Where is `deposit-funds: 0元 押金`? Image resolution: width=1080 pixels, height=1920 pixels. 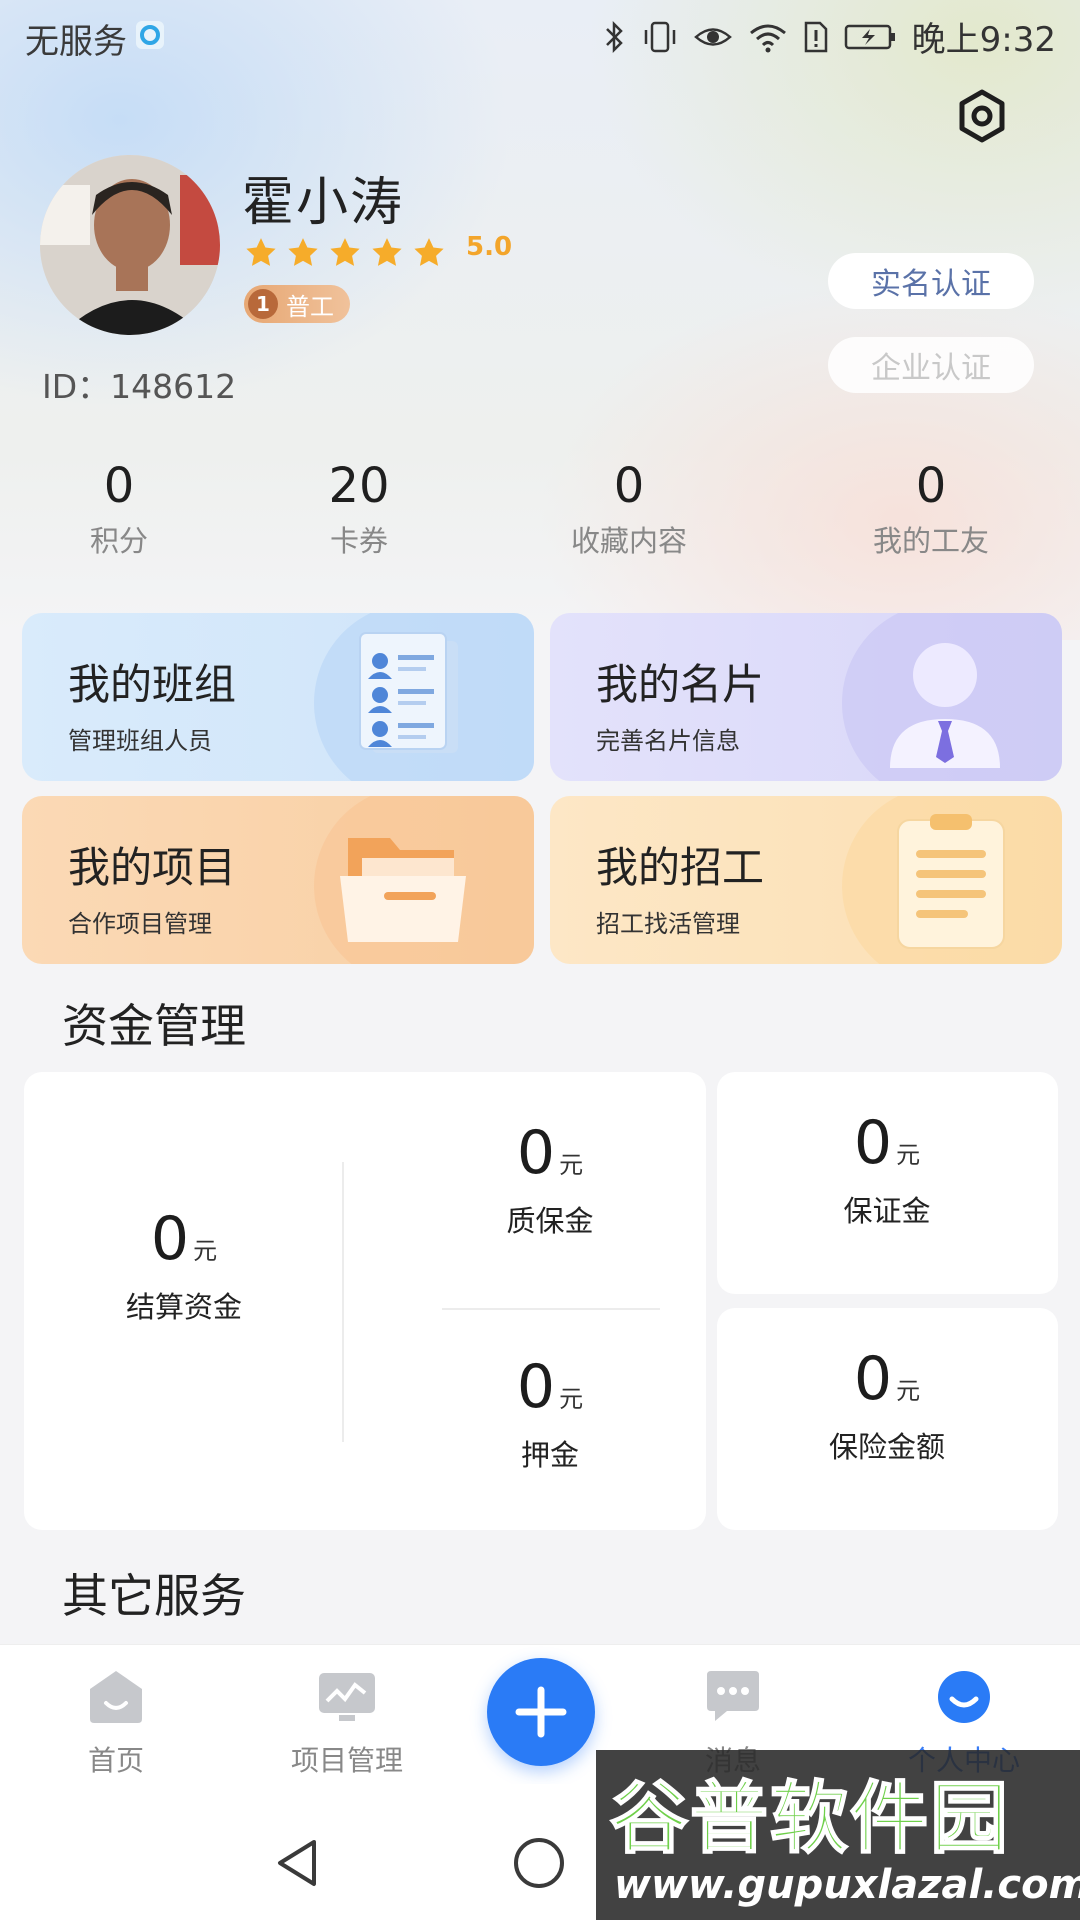 deposit-funds: 0元 押金 is located at coordinates (550, 1413).